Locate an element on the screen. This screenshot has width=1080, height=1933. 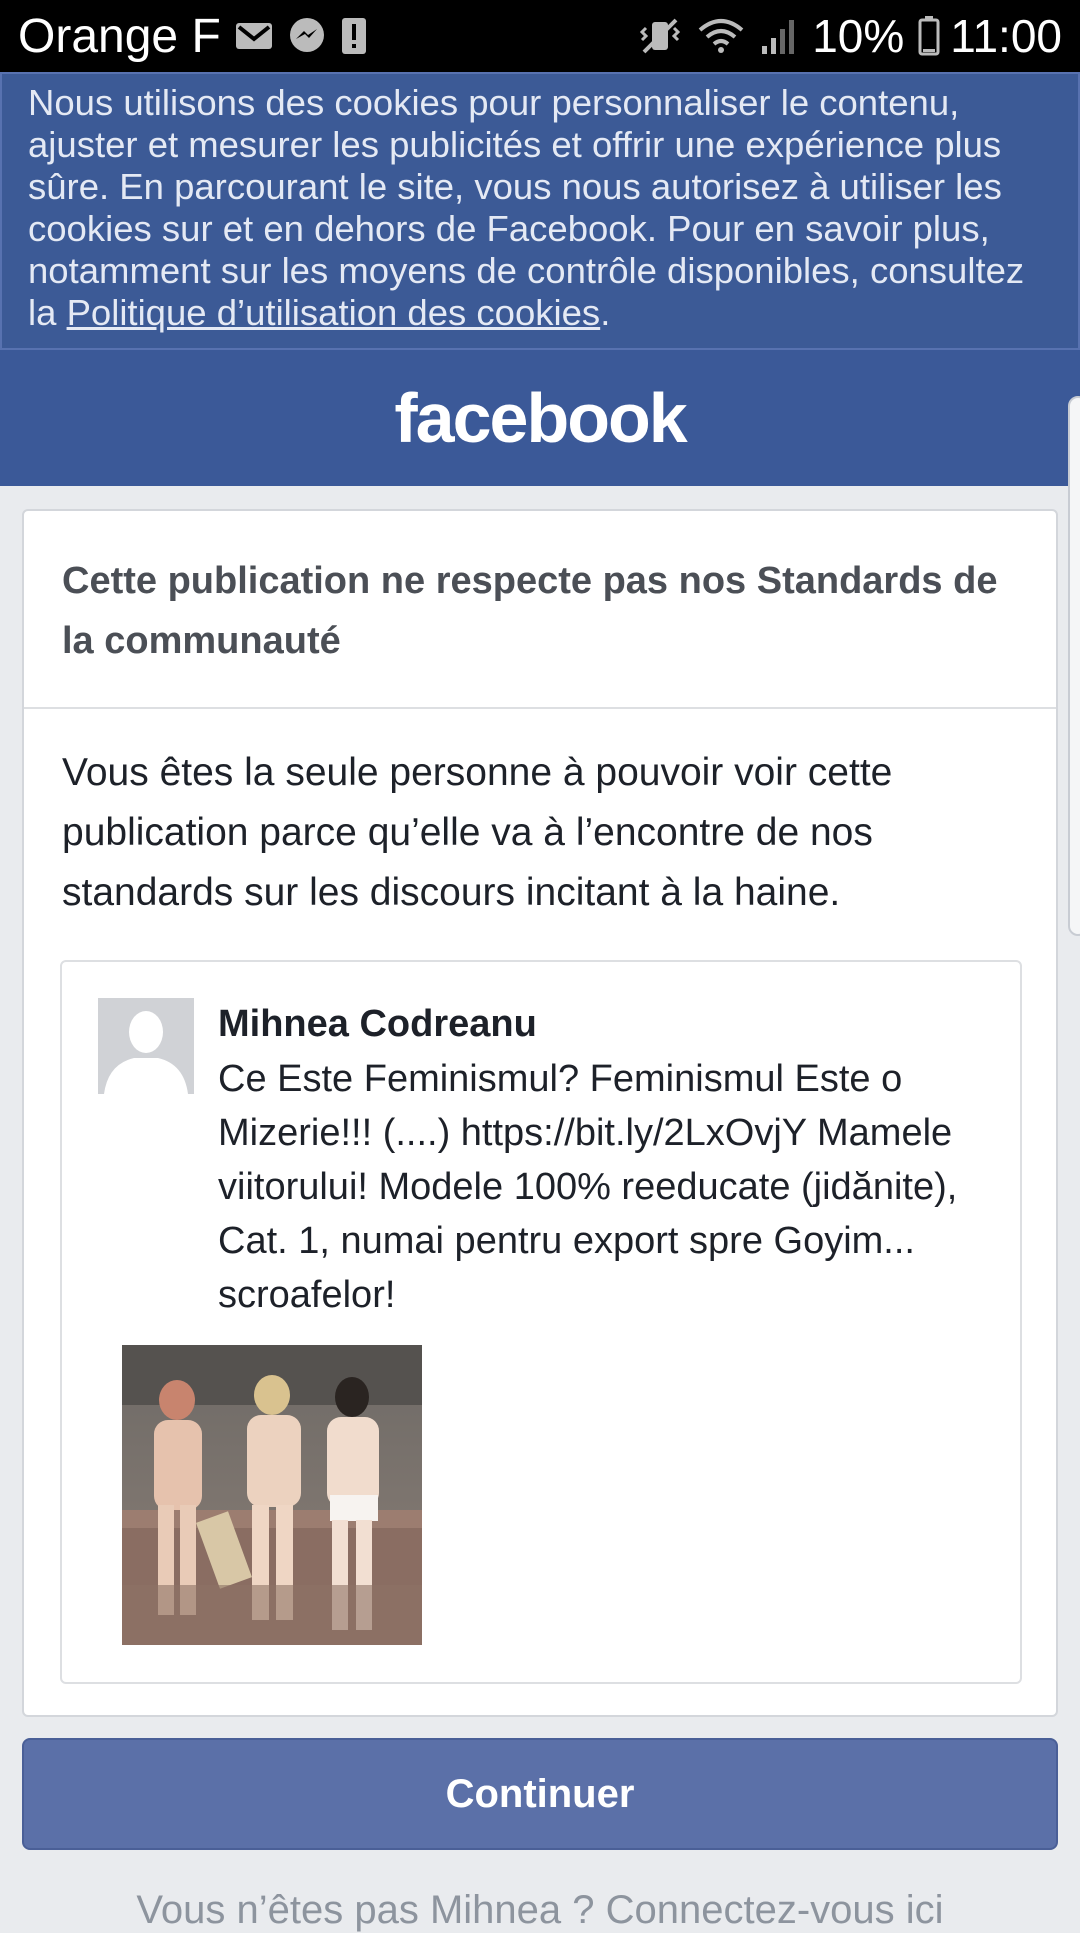
facebook-logo: facebook is located at coordinates (540, 418).